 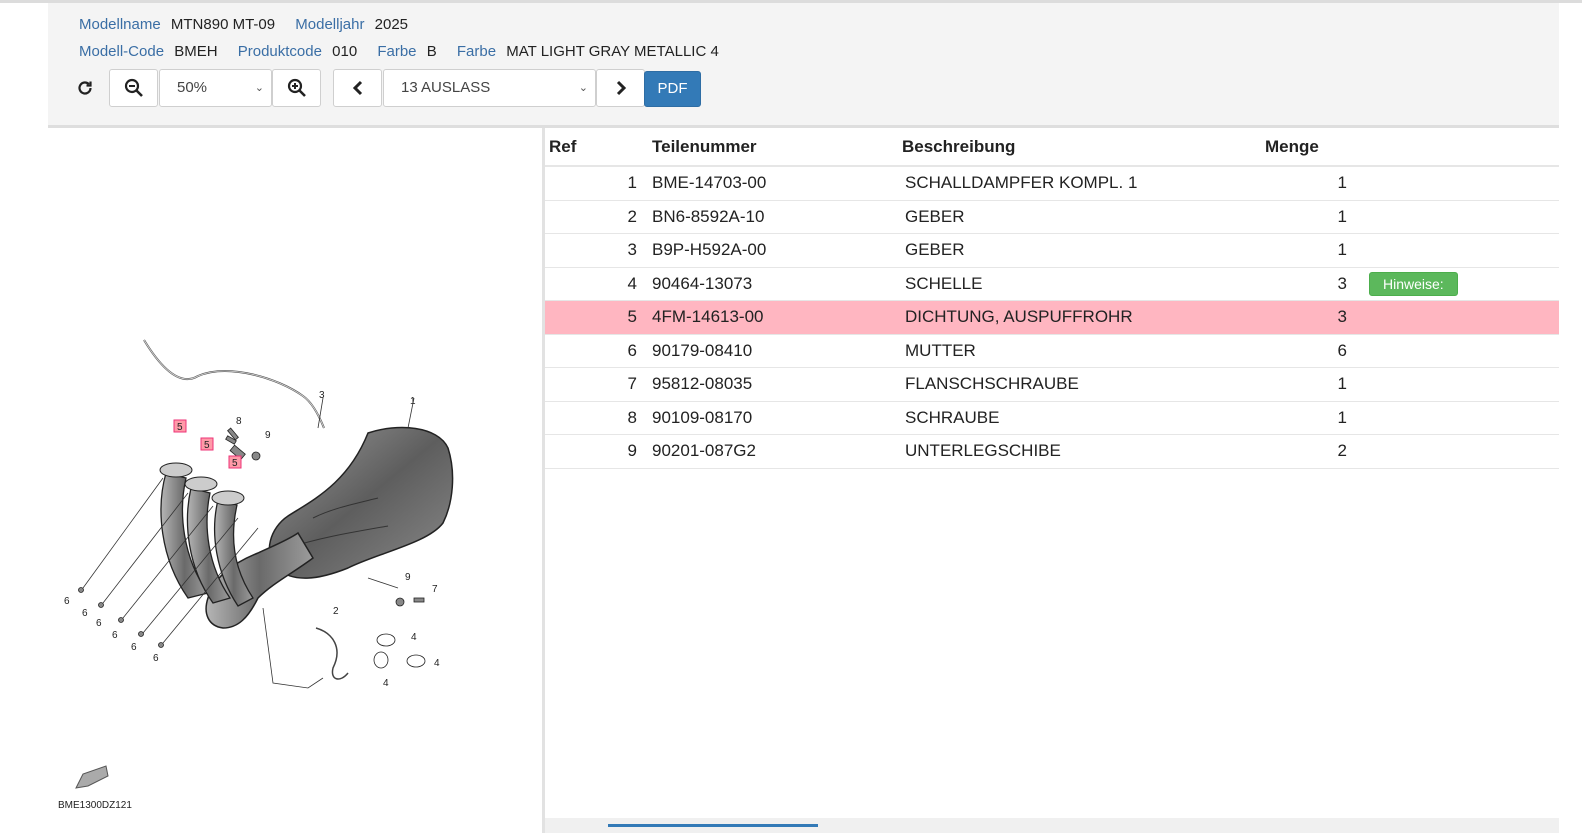 What do you see at coordinates (612, 51) in the screenshot?
I see `color-name-value: MAT LIGHT GRAY METALLIC 4` at bounding box center [612, 51].